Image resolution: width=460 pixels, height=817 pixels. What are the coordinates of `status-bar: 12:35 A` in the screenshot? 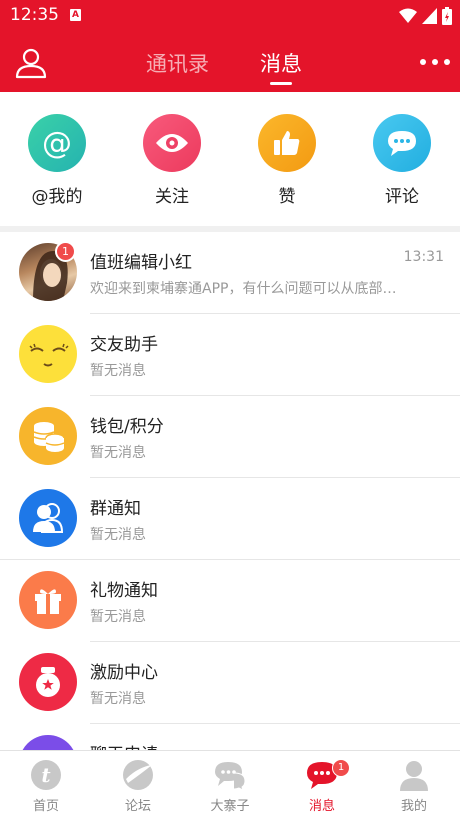 It's located at (230, 16).